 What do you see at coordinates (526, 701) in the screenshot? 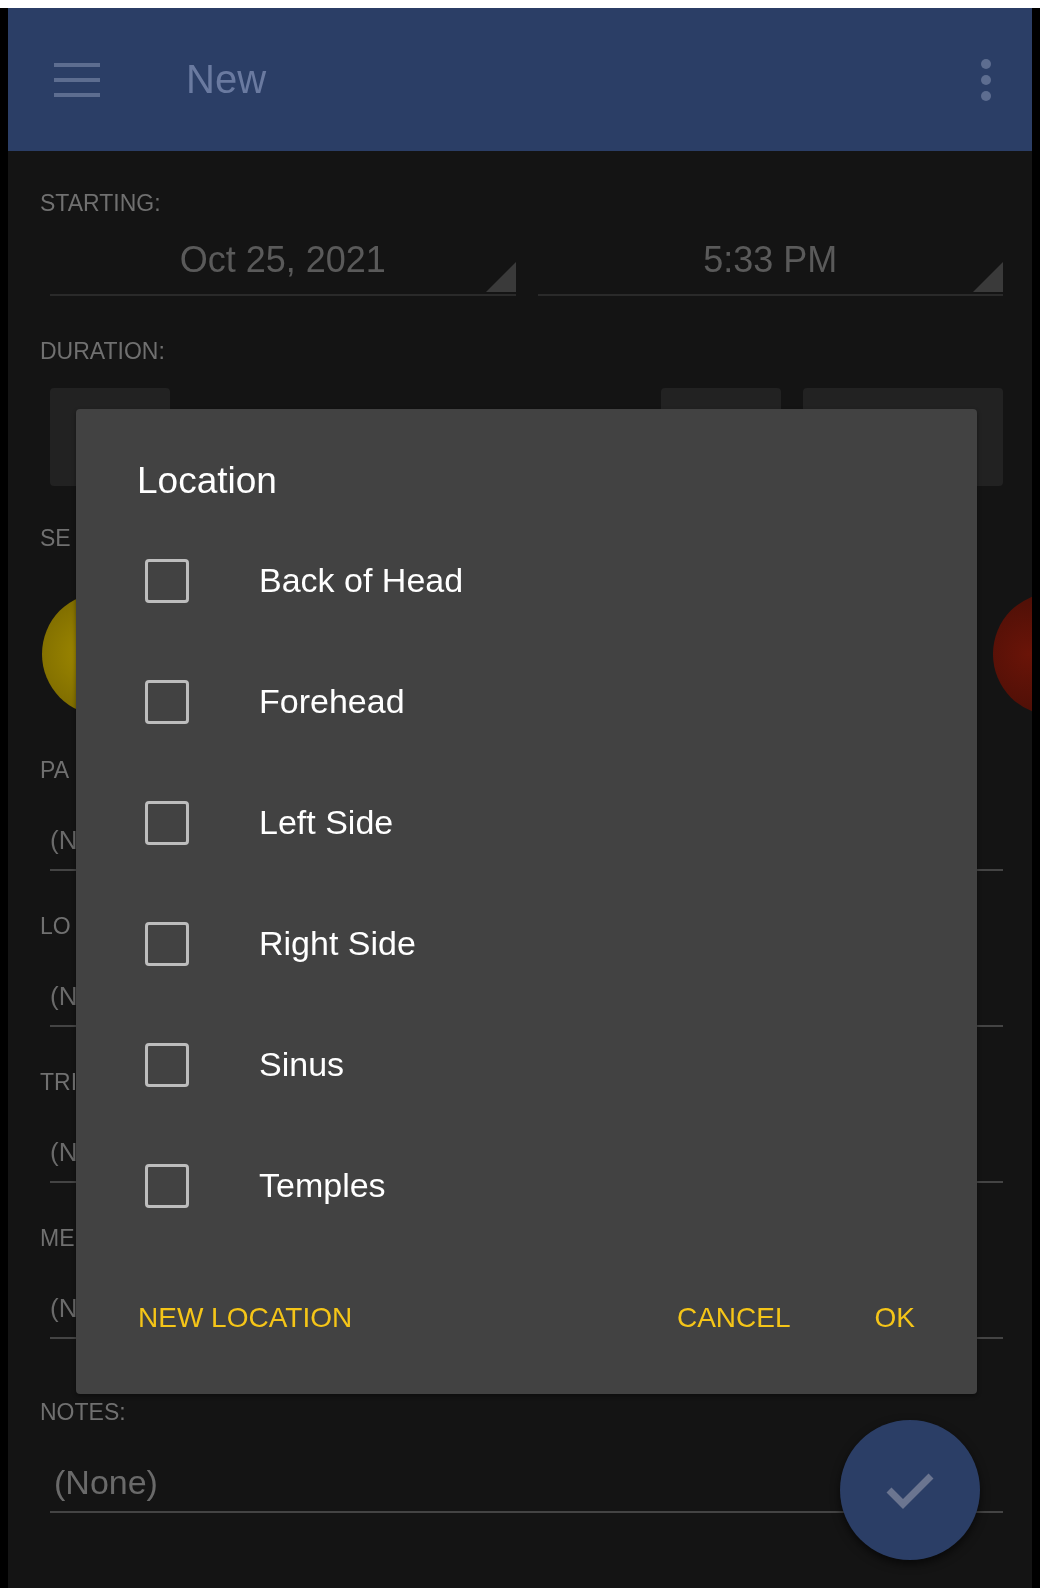
I see `option-item: Forehead` at bounding box center [526, 701].